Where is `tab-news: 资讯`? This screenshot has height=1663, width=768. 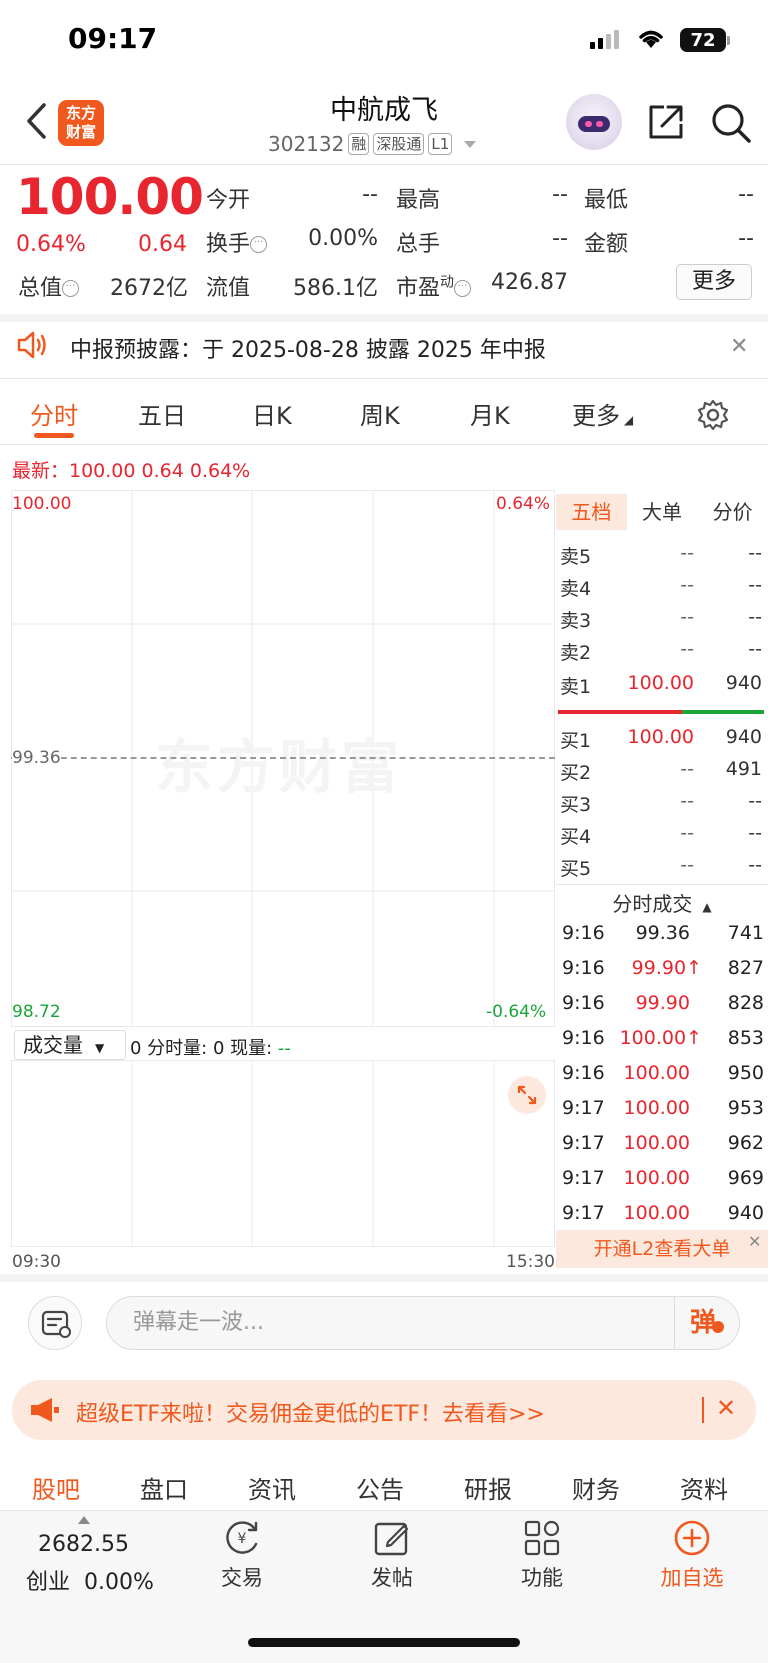 tab-news: 资讯 is located at coordinates (272, 1487).